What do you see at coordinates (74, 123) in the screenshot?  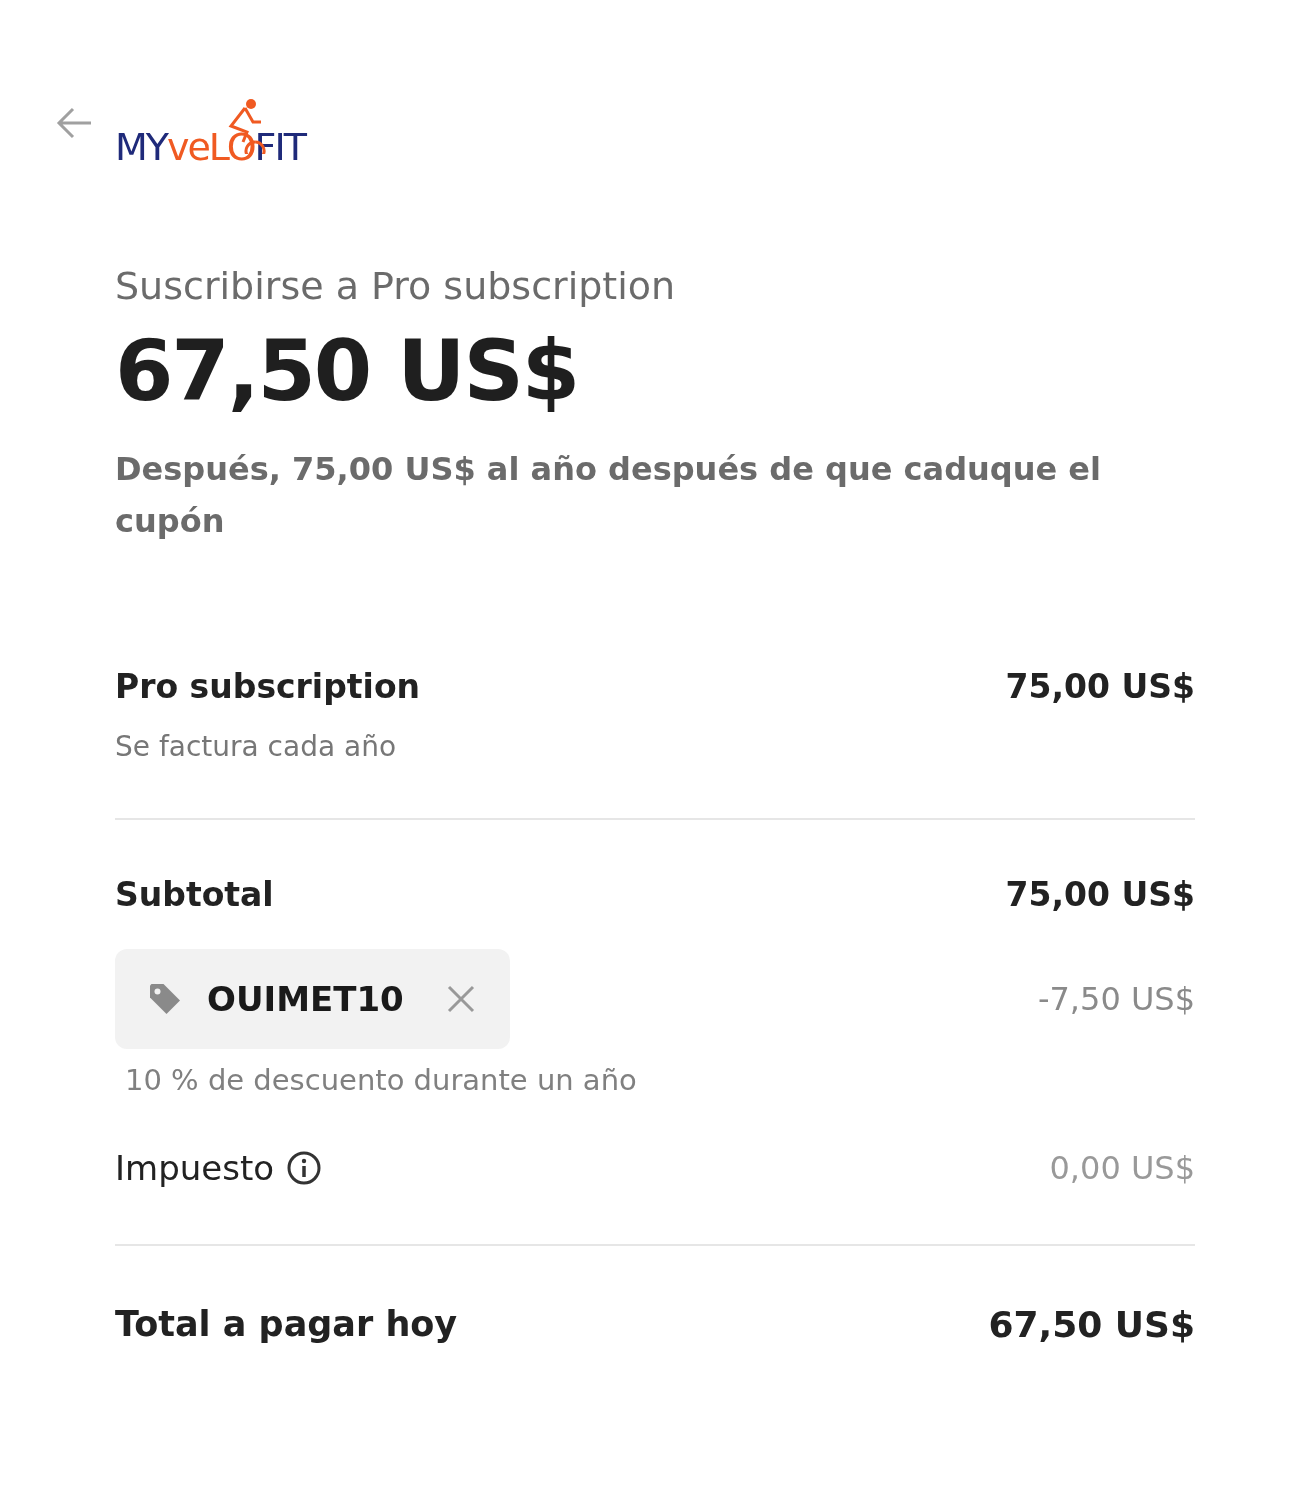 I see `back-arrow-icon` at bounding box center [74, 123].